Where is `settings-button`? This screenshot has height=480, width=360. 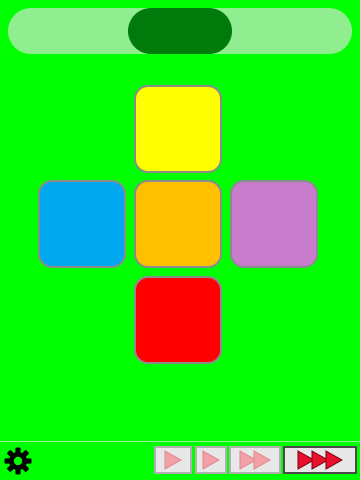 settings-button is located at coordinates (18, 461).